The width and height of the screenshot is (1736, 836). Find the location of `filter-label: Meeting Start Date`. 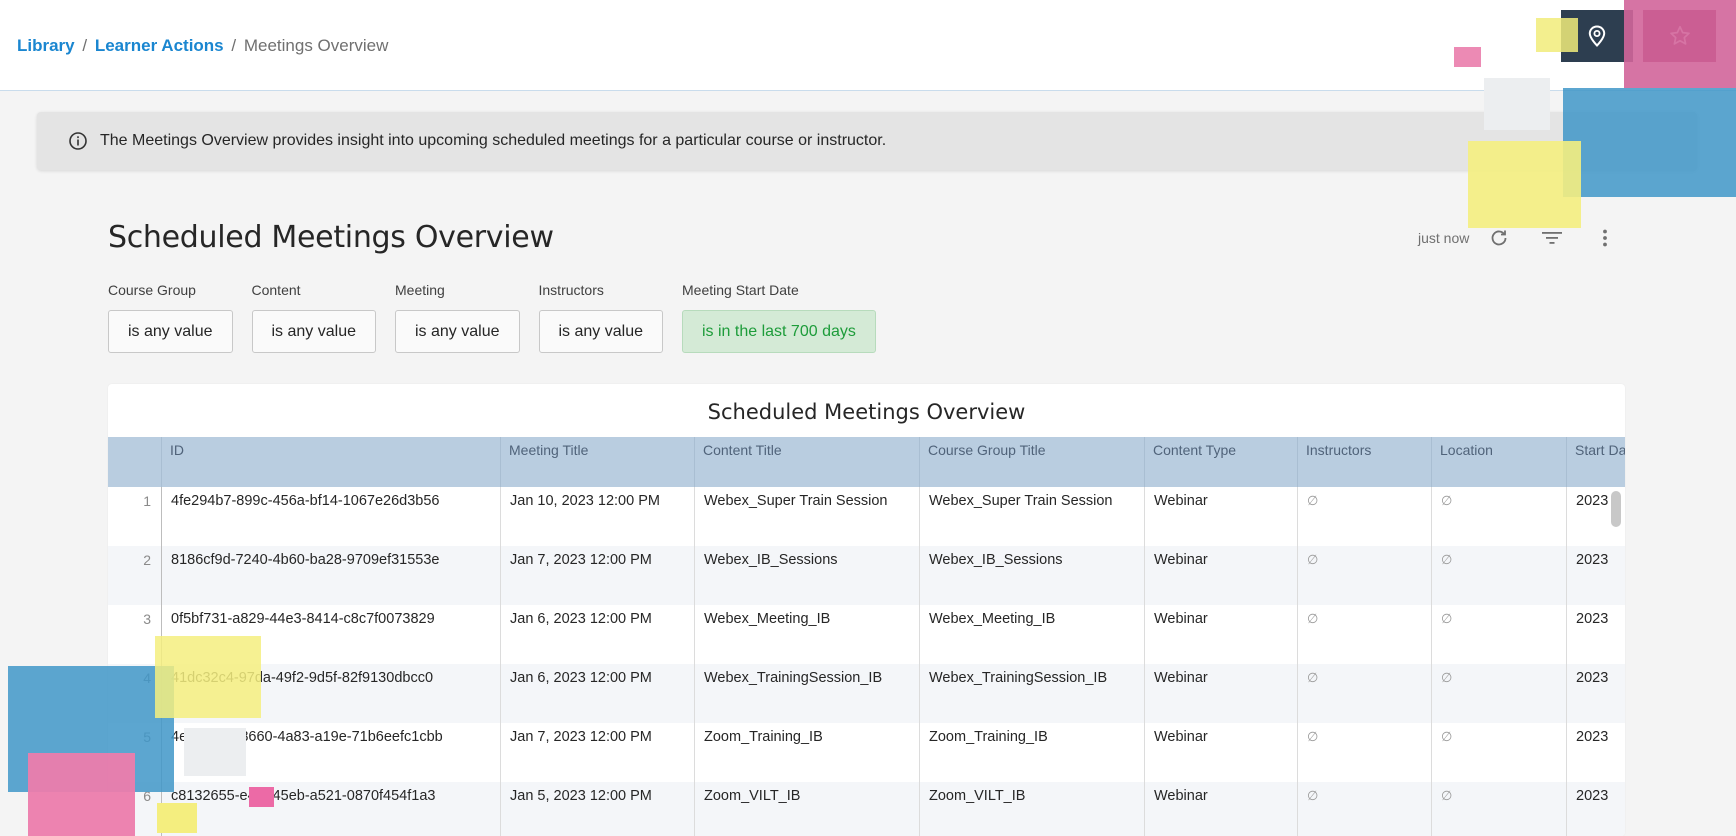

filter-label: Meeting Start Date is located at coordinates (740, 290).